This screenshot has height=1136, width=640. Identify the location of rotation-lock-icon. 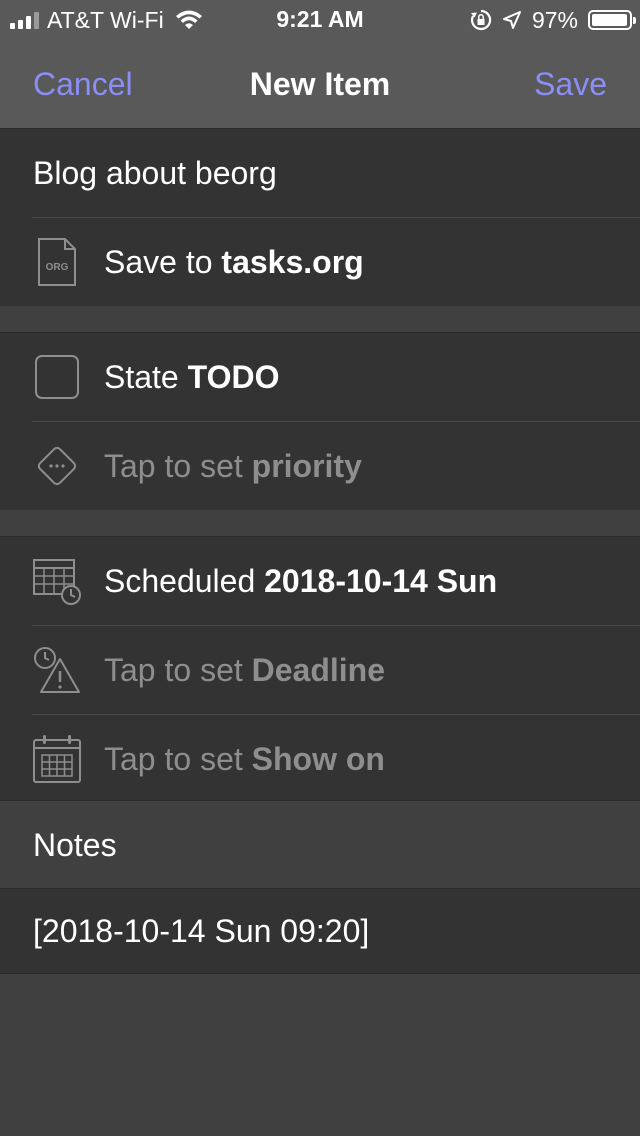
(481, 20).